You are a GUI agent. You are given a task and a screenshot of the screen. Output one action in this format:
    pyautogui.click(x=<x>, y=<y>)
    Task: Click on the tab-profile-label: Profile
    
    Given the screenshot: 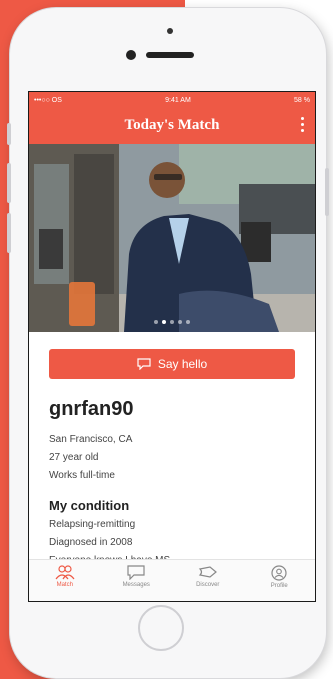 What is the action you would take?
    pyautogui.click(x=279, y=586)
    